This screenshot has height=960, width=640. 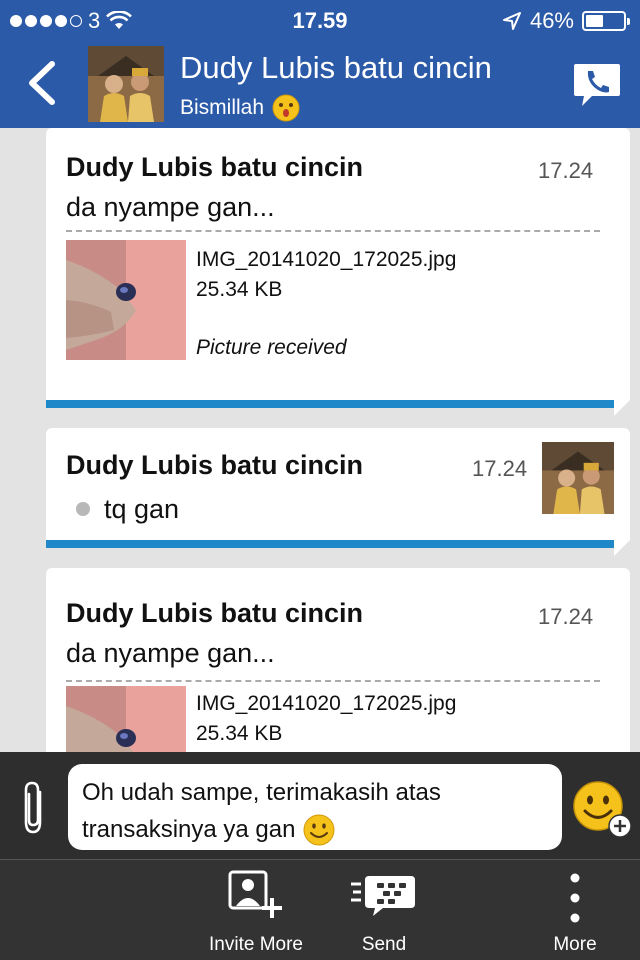 I want to click on status-right: 46%, so click(x=566, y=21).